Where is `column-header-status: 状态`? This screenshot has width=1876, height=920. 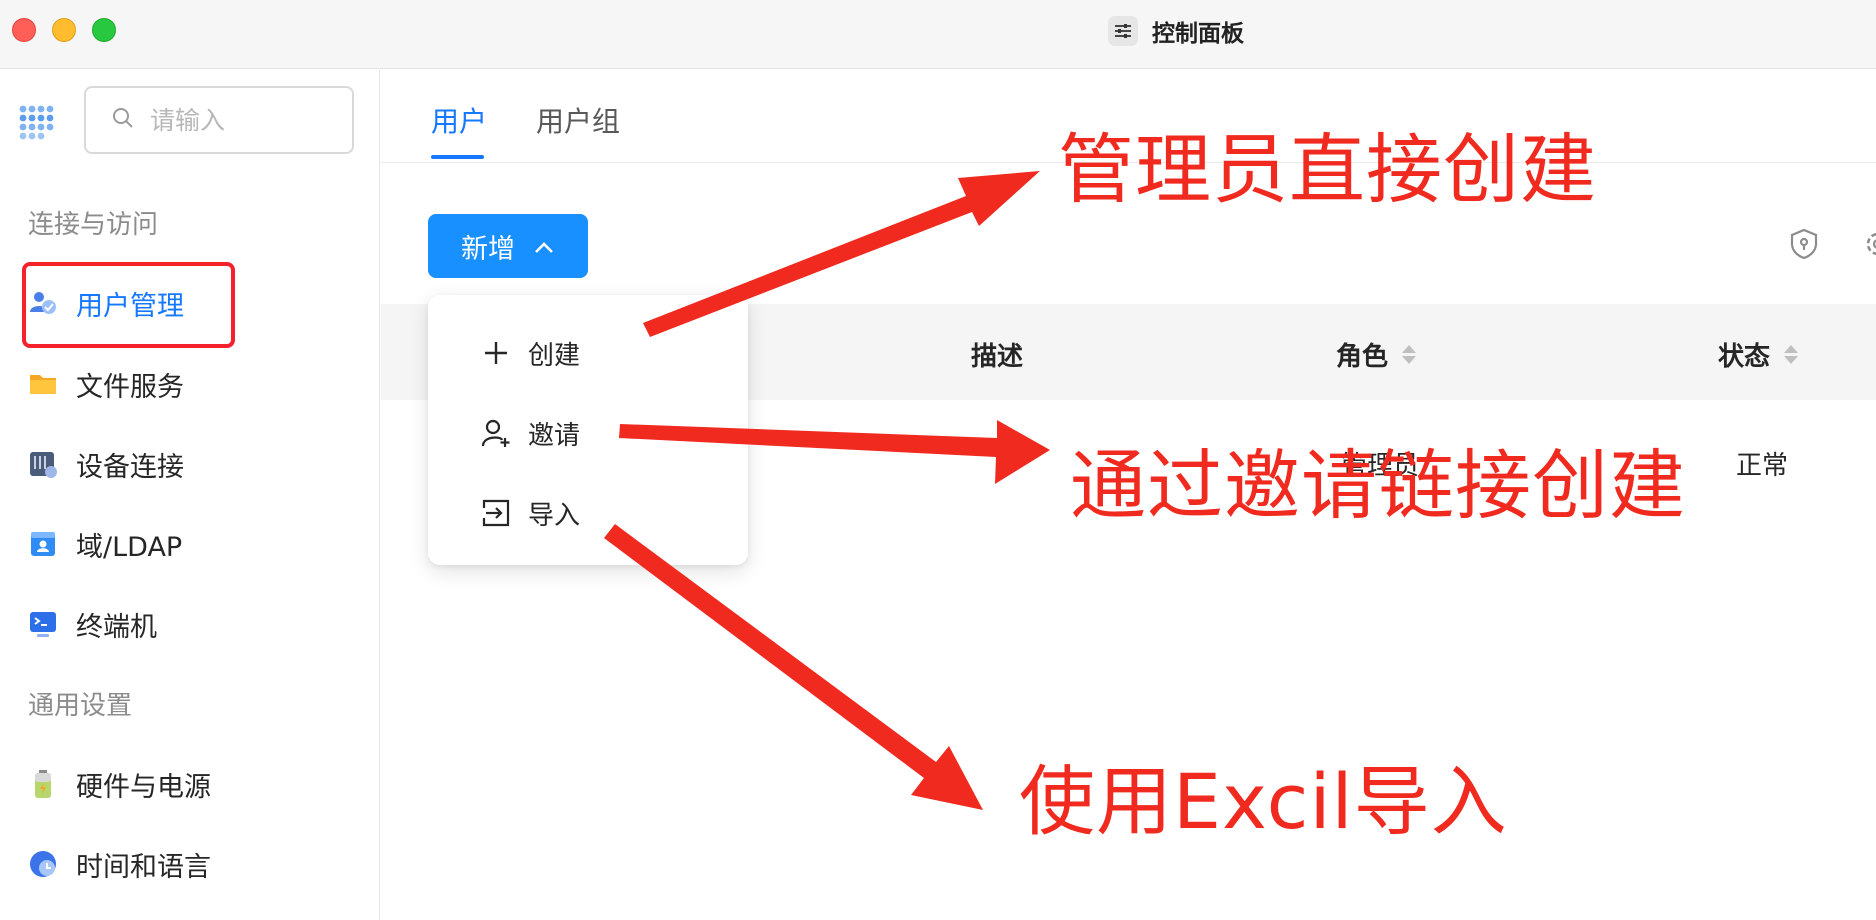 column-header-status: 状态 is located at coordinates (1758, 354).